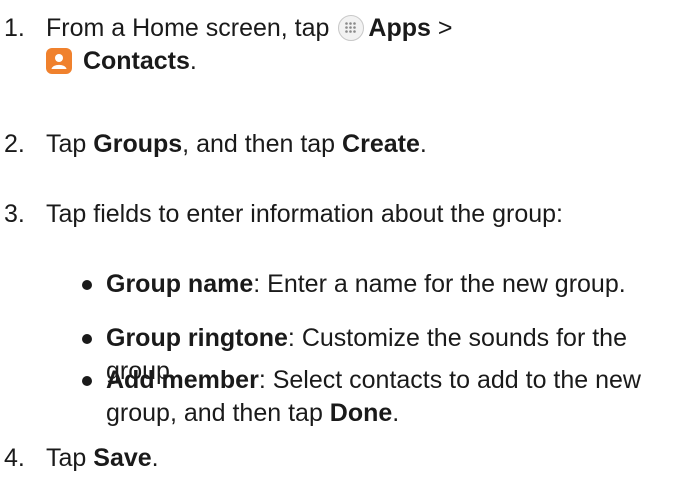 This screenshot has width=676, height=480. Describe the element at coordinates (361, 413) in the screenshot. I see `done-label: Done` at that location.